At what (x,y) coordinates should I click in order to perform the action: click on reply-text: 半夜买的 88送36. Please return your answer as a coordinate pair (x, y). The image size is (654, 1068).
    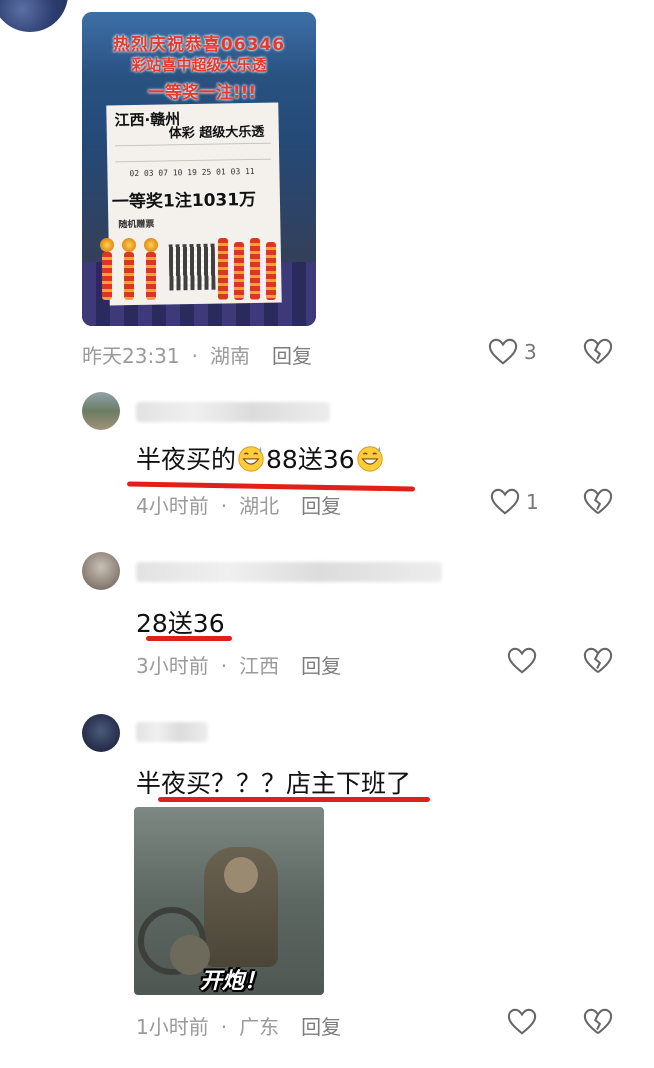
    Looking at the image, I should click on (260, 458).